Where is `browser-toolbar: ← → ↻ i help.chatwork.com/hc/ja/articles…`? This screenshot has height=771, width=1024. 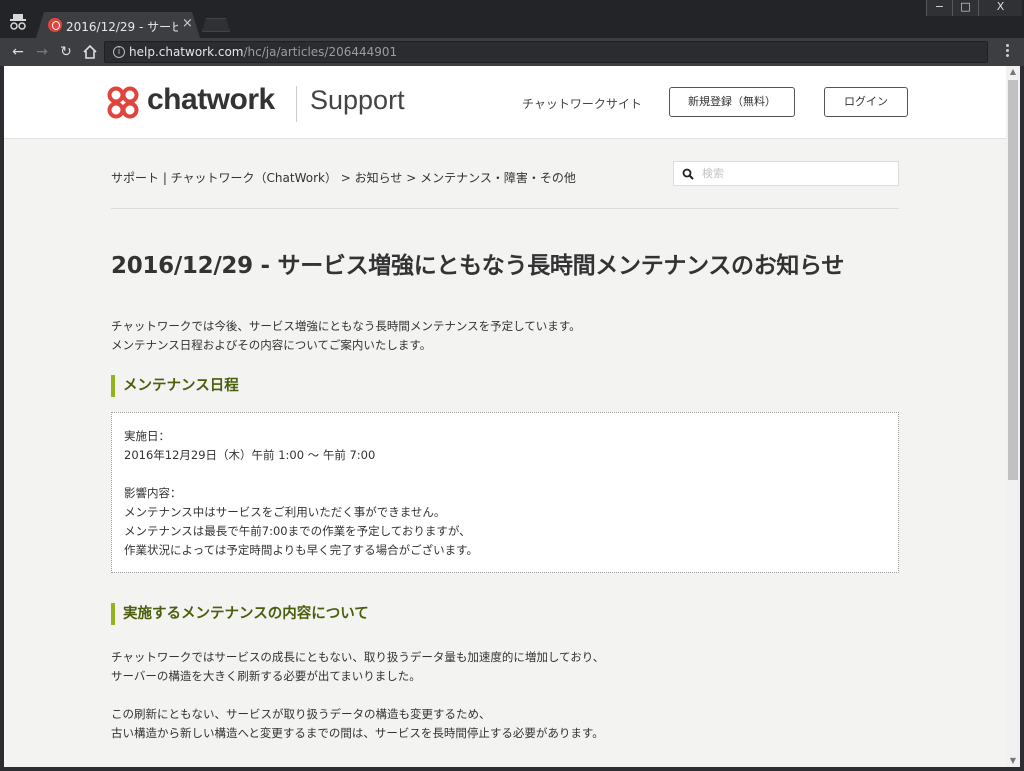 browser-toolbar: ← → ↻ i help.chatwork.com/hc/ja/articles… is located at coordinates (512, 52).